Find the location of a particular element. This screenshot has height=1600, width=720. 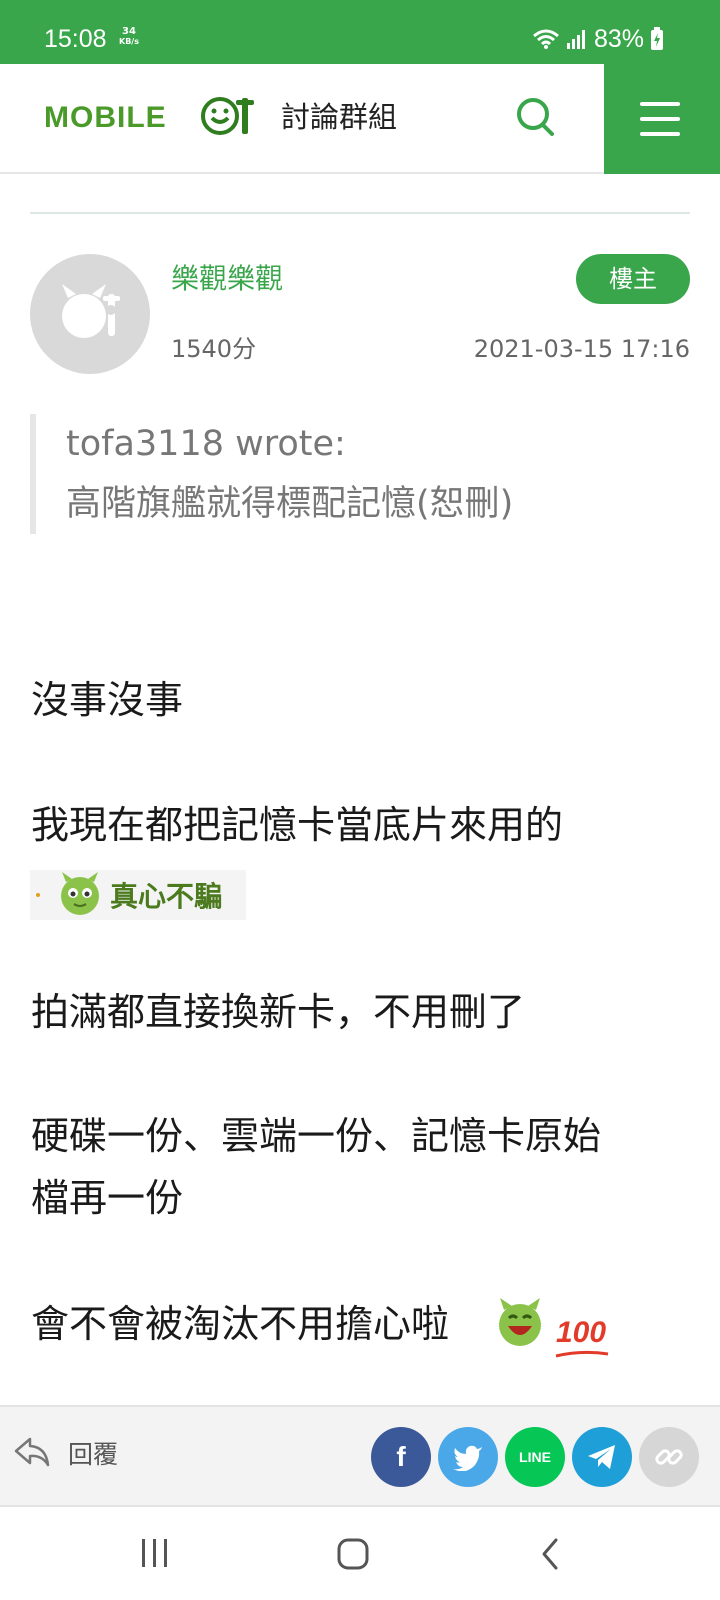

body-text-line: 硬碟一份、雲端一份、記憶卡原始 is located at coordinates (316, 1136).